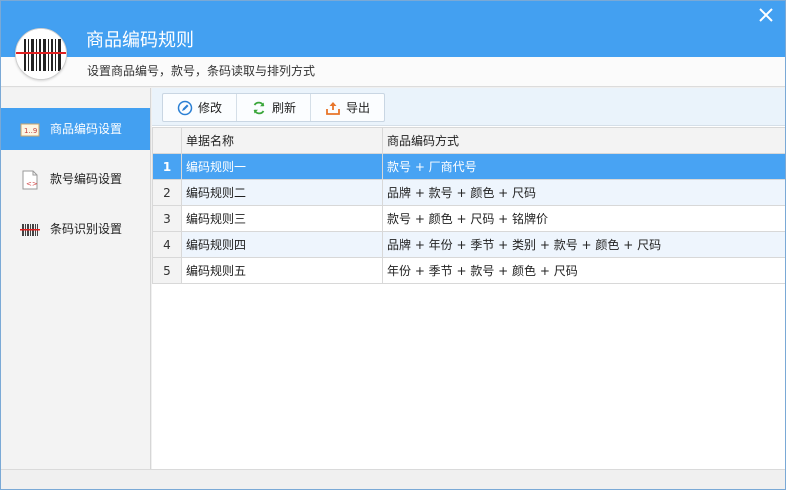 This screenshot has width=786, height=490. I want to click on export-button: 导出, so click(347, 107).